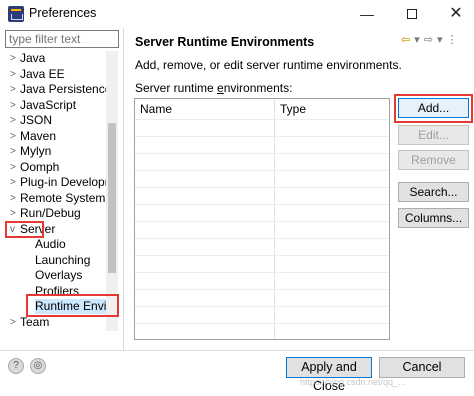  Describe the element at coordinates (433, 108) in the screenshot. I see `highlight-box-add` at that location.